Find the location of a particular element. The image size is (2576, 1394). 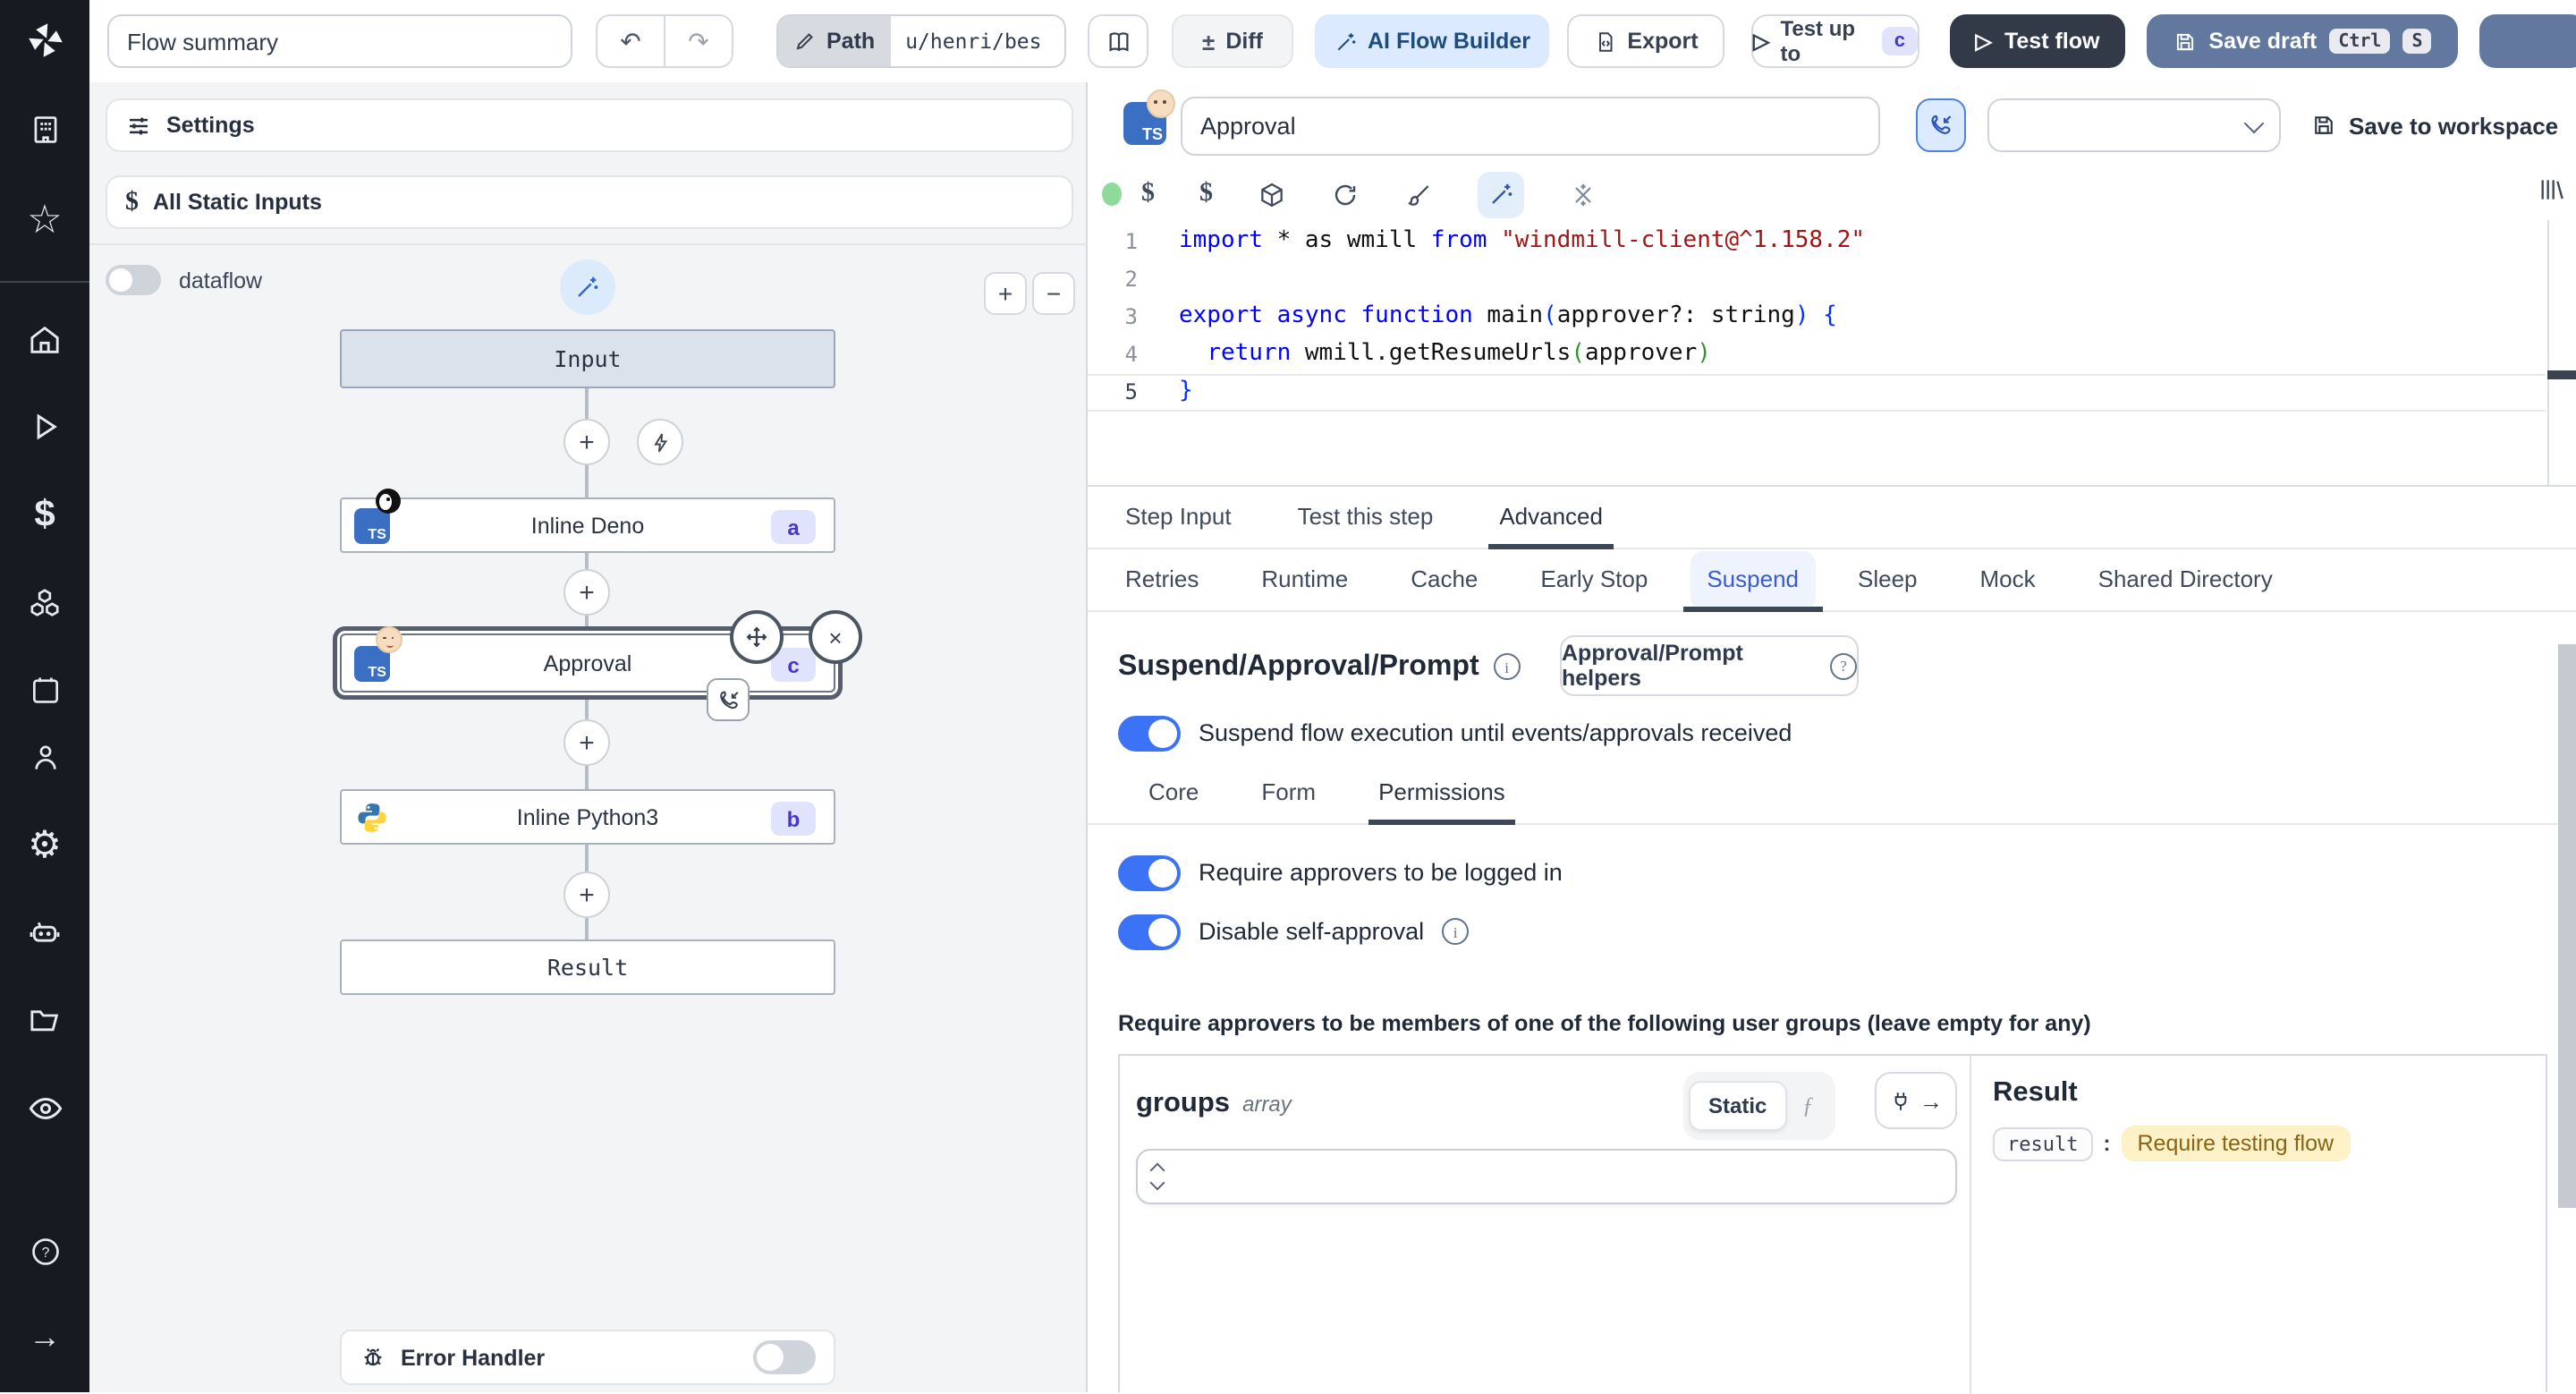

scrollbar-track is located at coordinates (2567, 1005).